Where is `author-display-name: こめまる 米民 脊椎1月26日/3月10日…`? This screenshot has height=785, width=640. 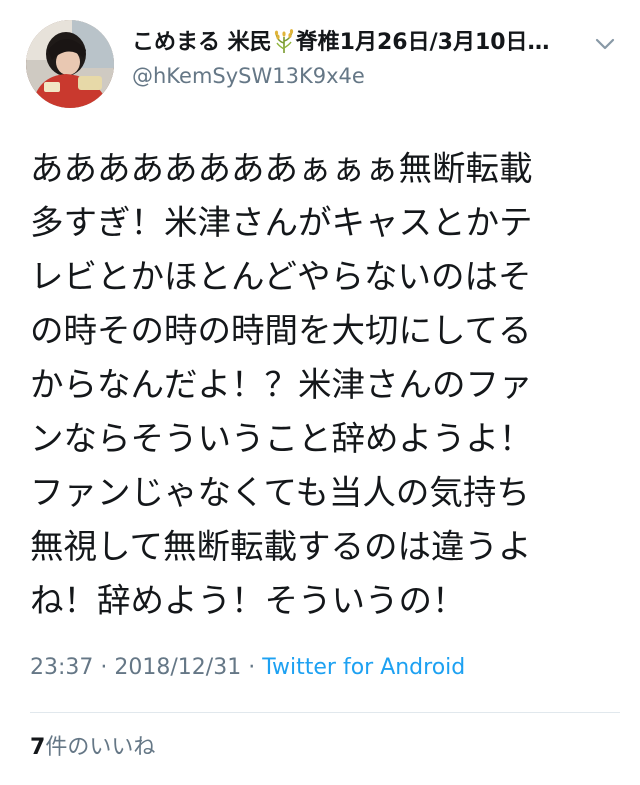 author-display-name: こめまる 米民 脊椎1月26日/3月10日… is located at coordinates (352, 43).